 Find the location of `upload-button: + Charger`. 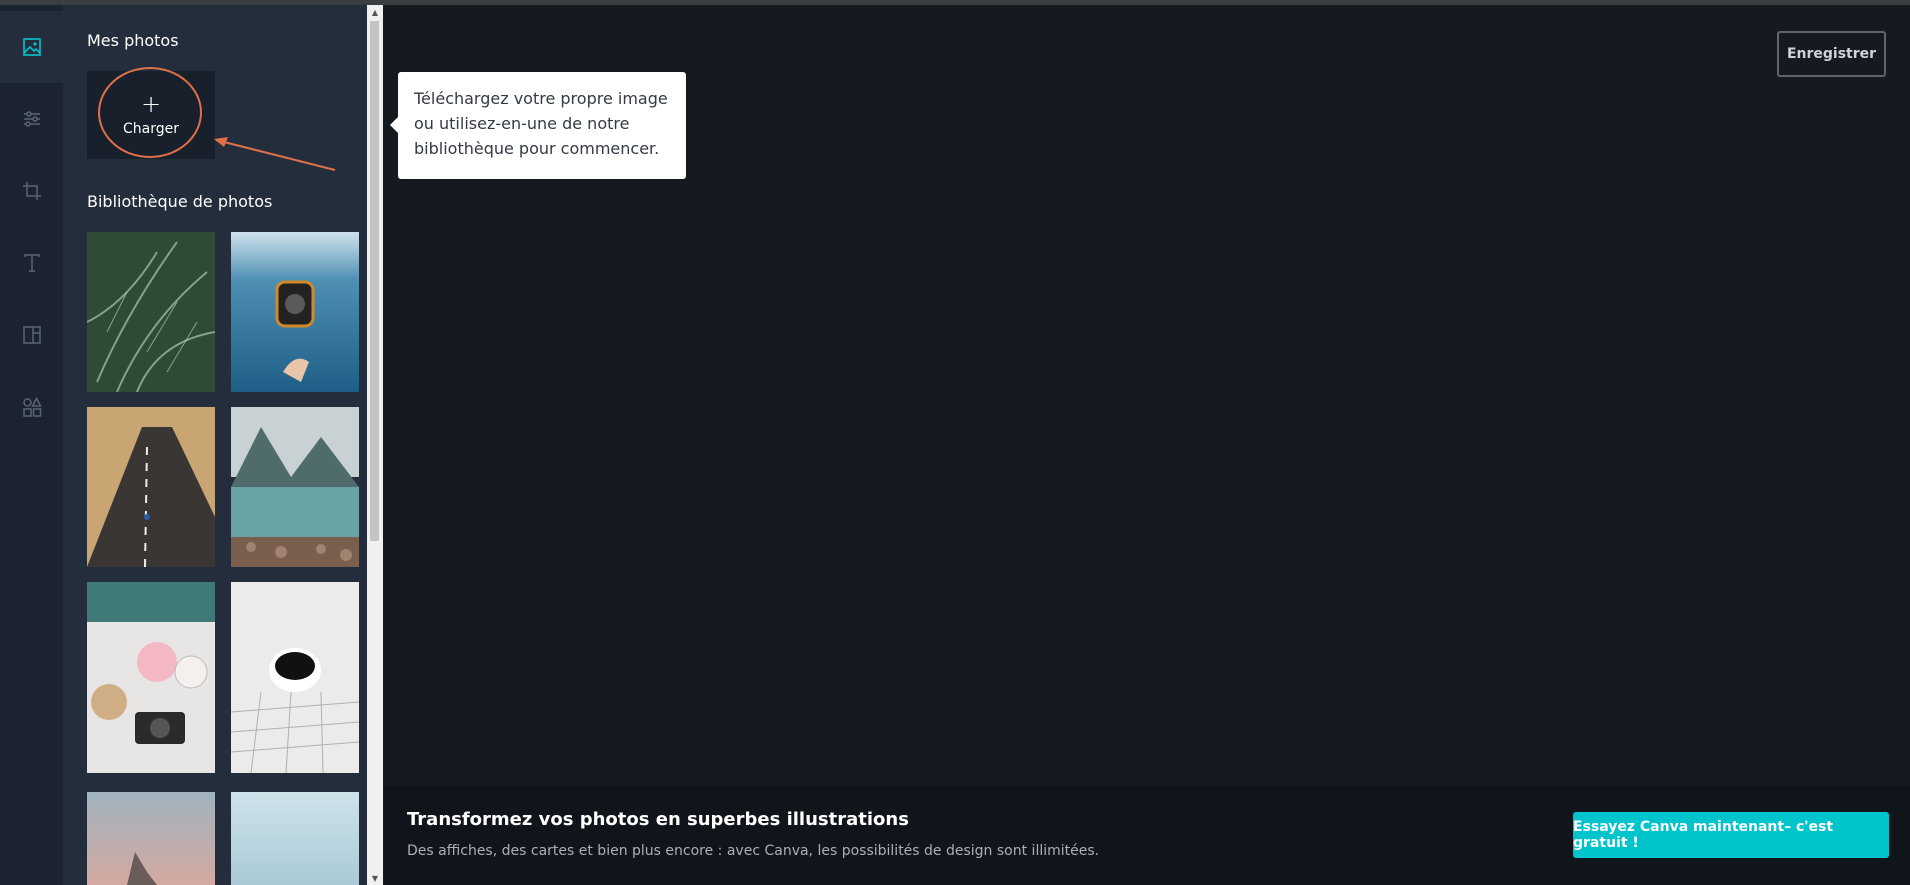

upload-button: + Charger is located at coordinates (151, 115).